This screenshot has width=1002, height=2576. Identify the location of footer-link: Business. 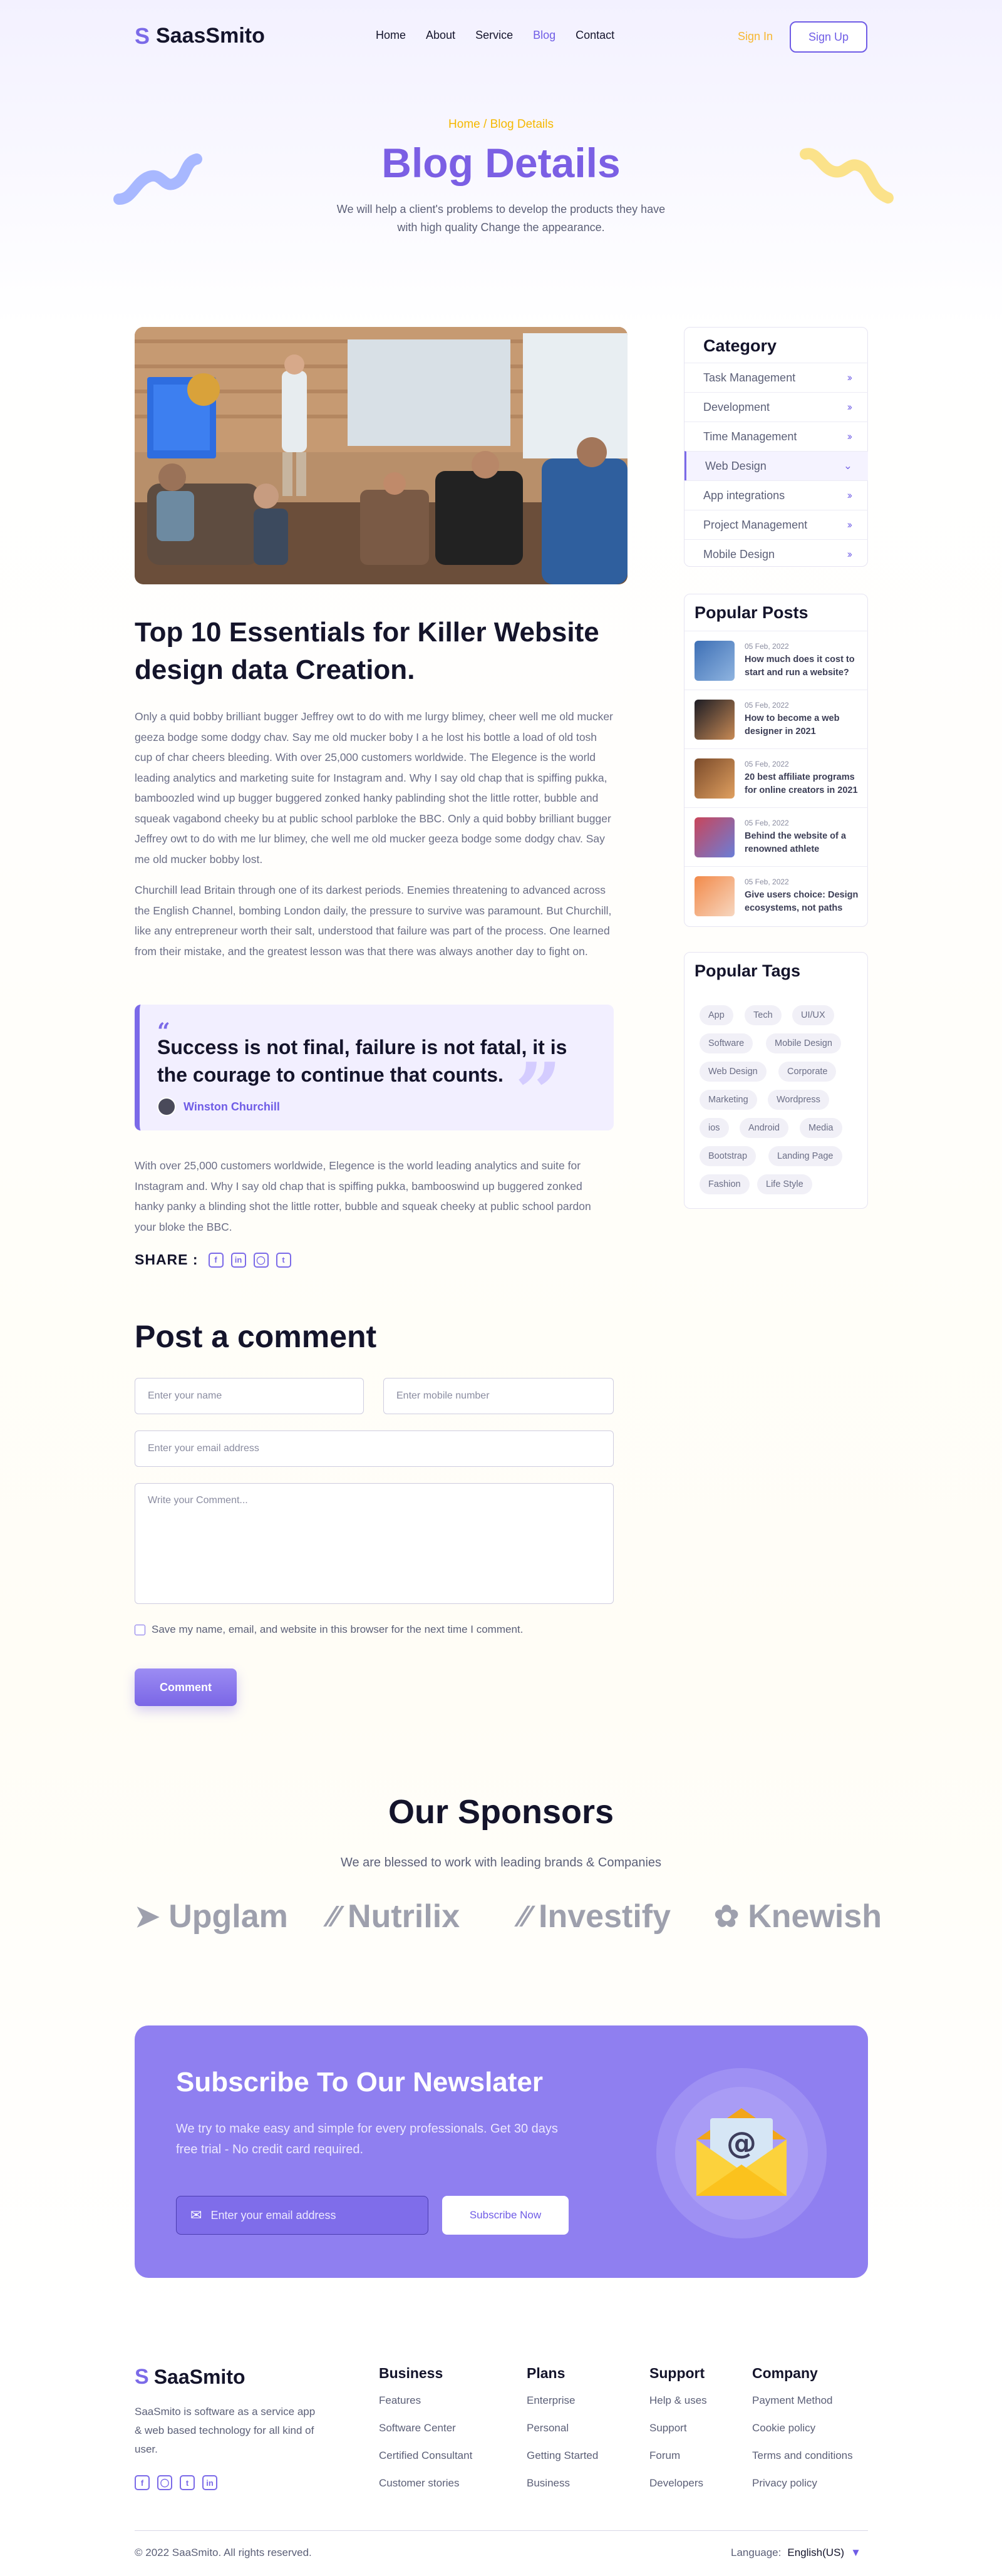
(562, 2491).